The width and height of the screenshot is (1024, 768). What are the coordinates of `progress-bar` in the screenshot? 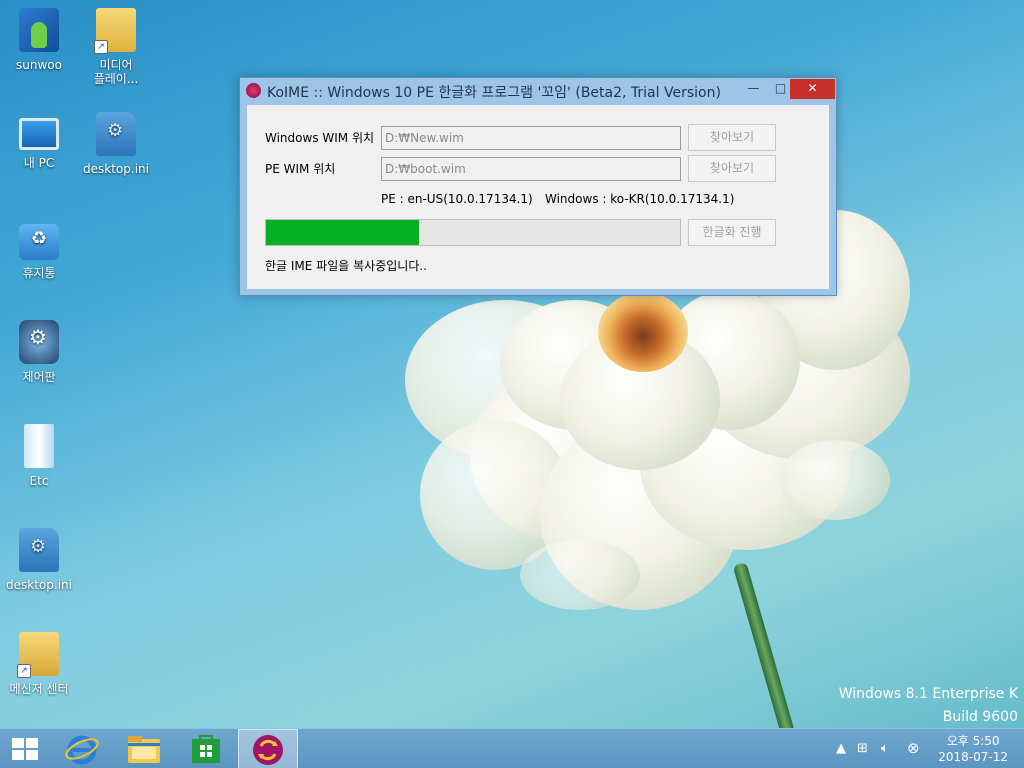 It's located at (473, 232).